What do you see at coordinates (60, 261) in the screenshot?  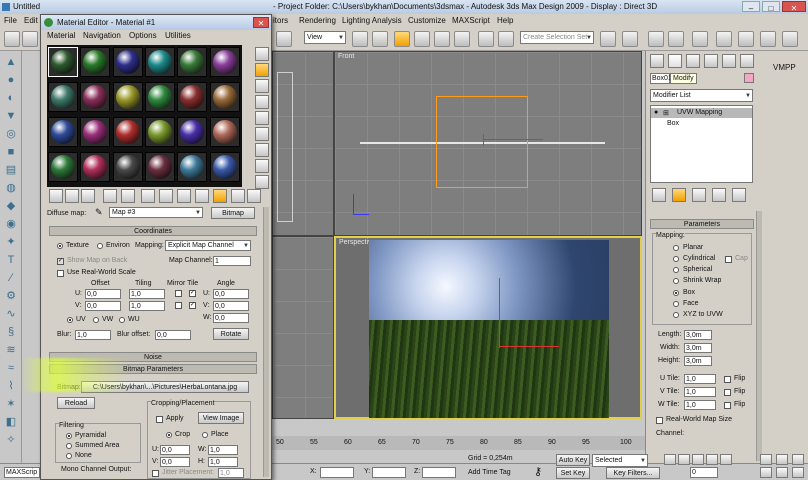 I see `show-map-on-back-checkbox: ✓` at bounding box center [60, 261].